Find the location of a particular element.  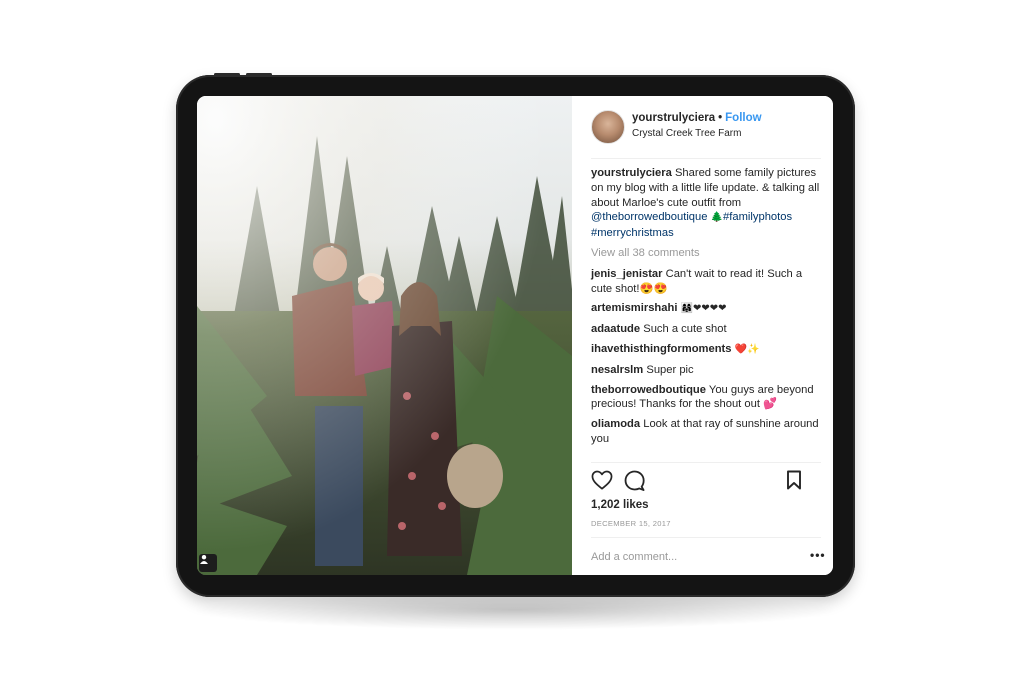

post-date: DECEMBER 15, 2017 is located at coordinates (631, 523).